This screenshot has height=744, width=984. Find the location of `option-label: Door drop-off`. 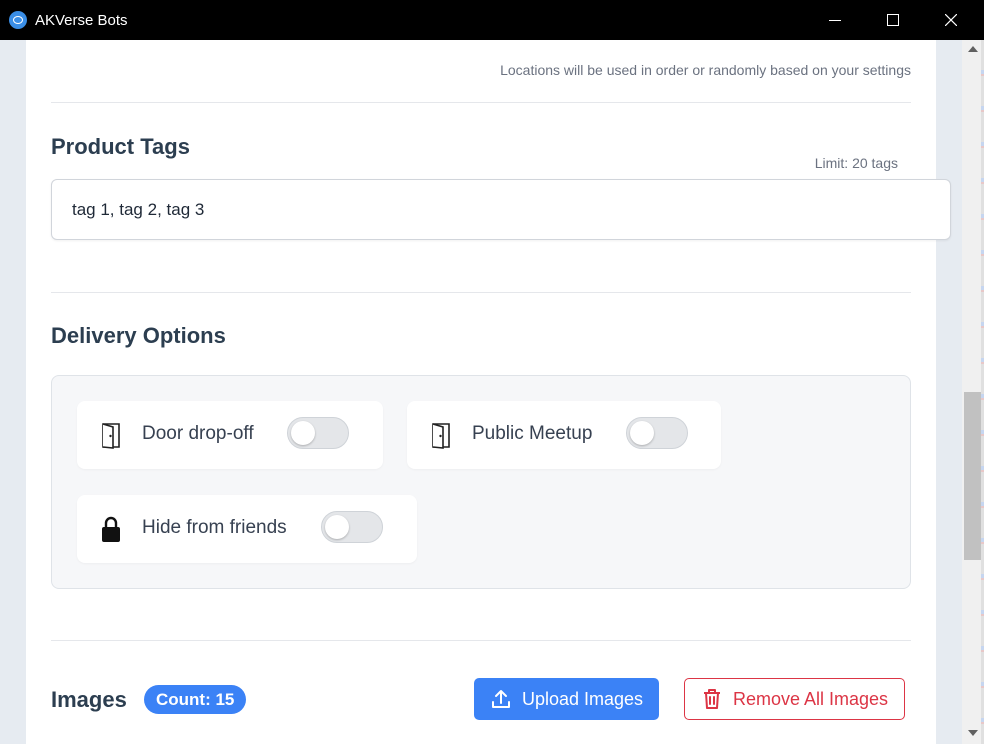

option-label: Door drop-off is located at coordinates (198, 433).